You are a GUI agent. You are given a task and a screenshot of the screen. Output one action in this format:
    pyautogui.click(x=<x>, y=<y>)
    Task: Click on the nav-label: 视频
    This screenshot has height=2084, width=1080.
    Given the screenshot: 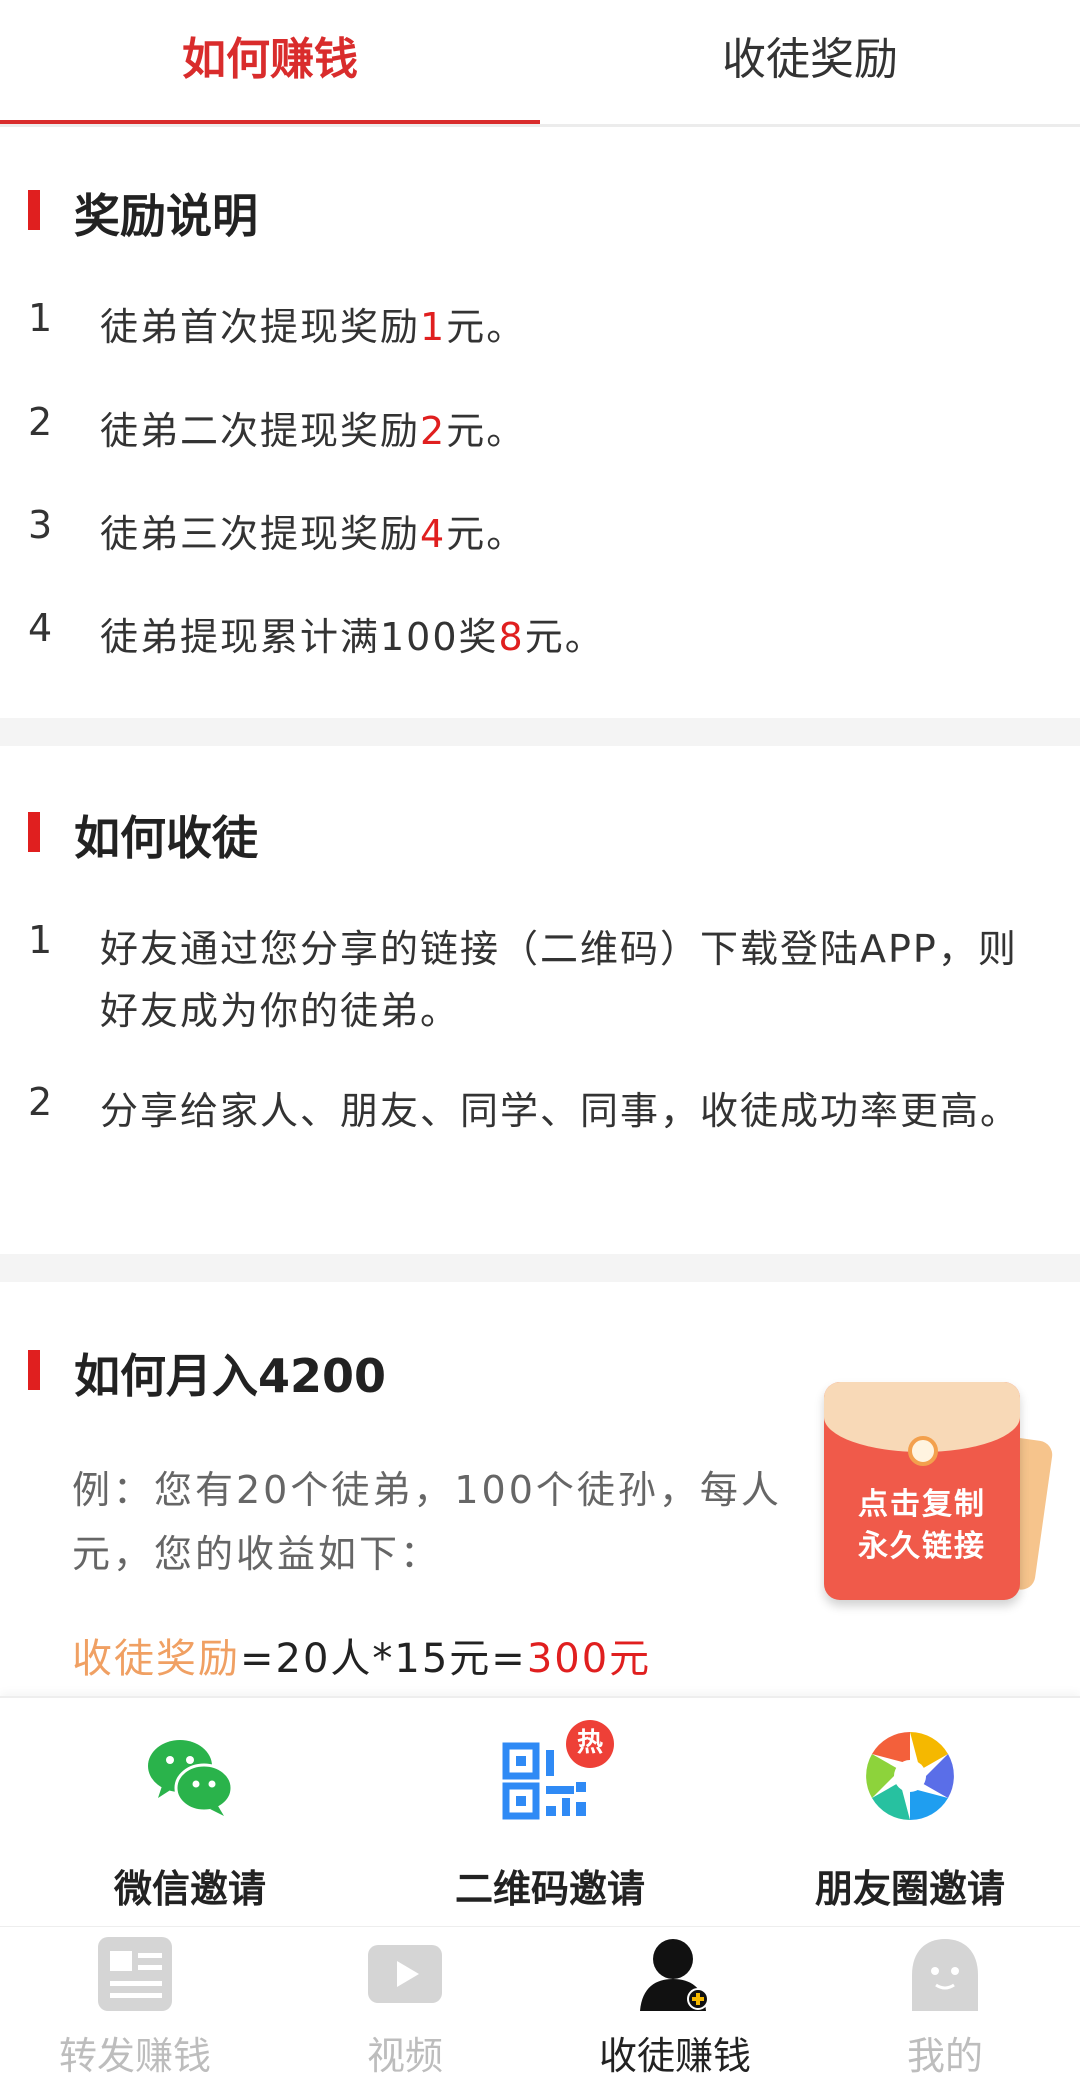 What is the action you would take?
    pyautogui.click(x=404, y=2056)
    